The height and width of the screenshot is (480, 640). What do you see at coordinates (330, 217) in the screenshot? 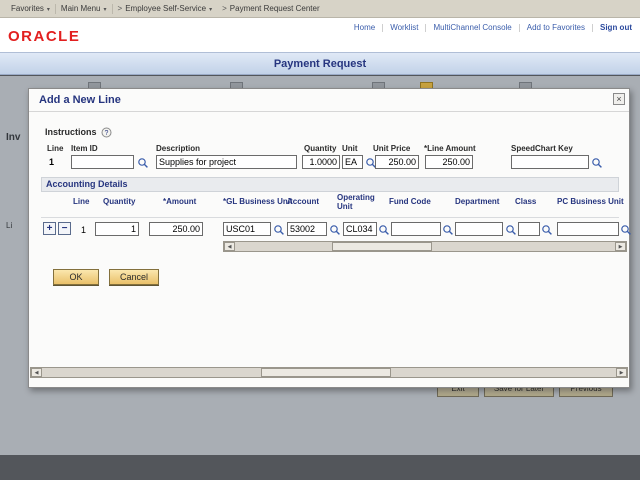
I see `grid-header-divider` at bounding box center [330, 217].